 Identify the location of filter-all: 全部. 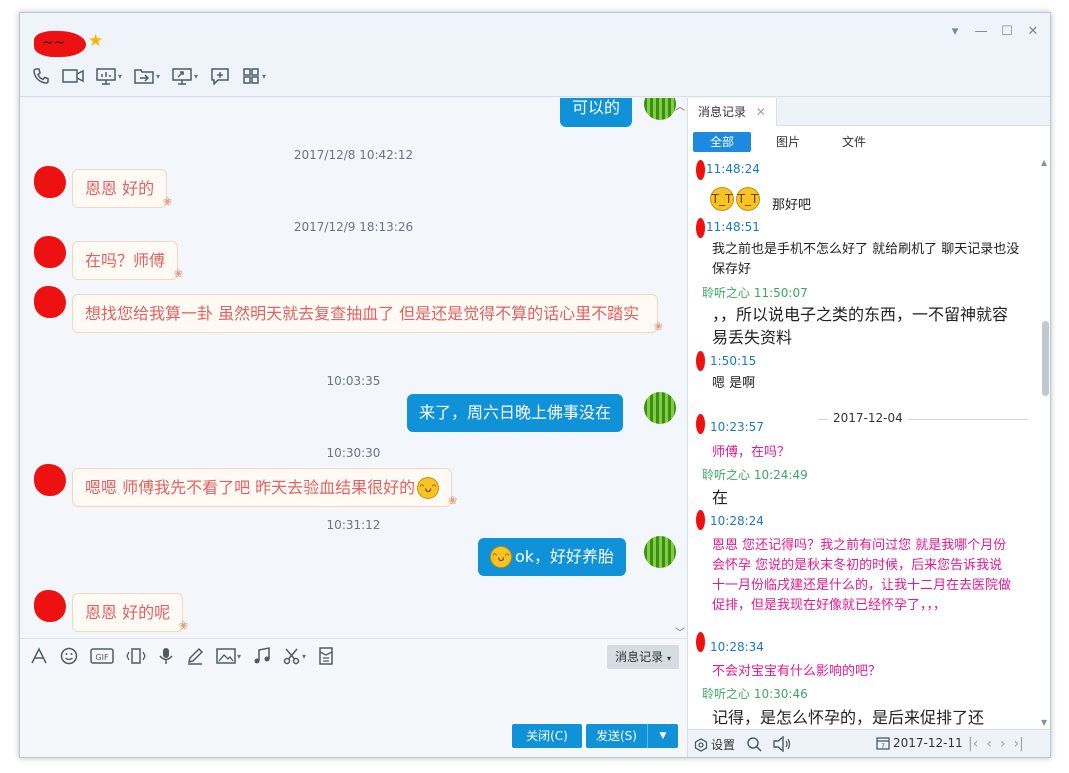
(722, 142).